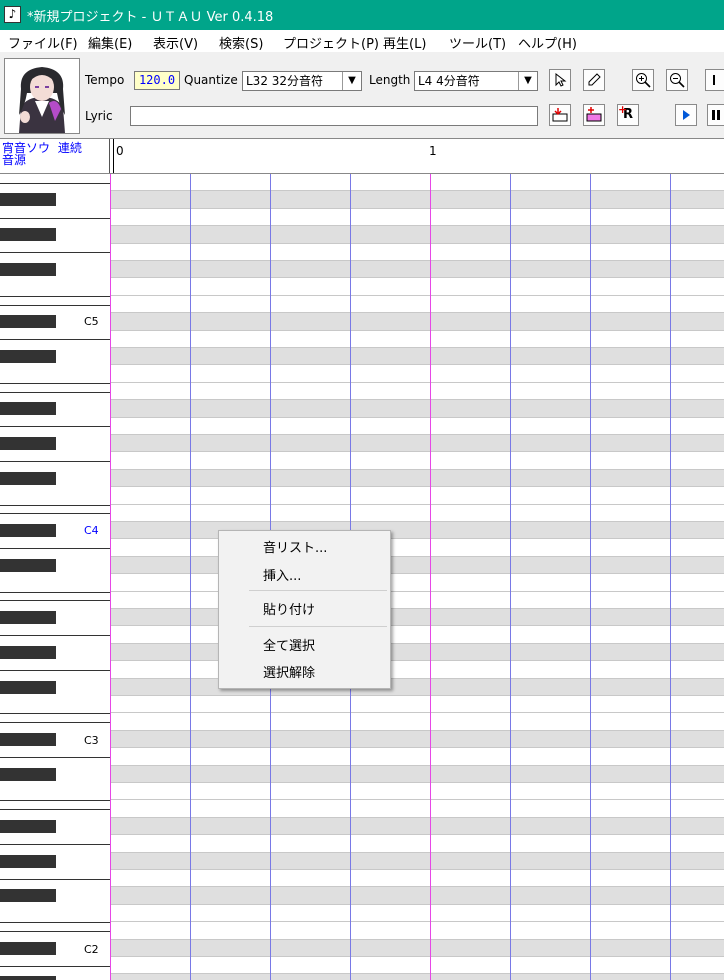 The image size is (724, 980). What do you see at coordinates (560, 115) in the screenshot?
I see `insert-note-button` at bounding box center [560, 115].